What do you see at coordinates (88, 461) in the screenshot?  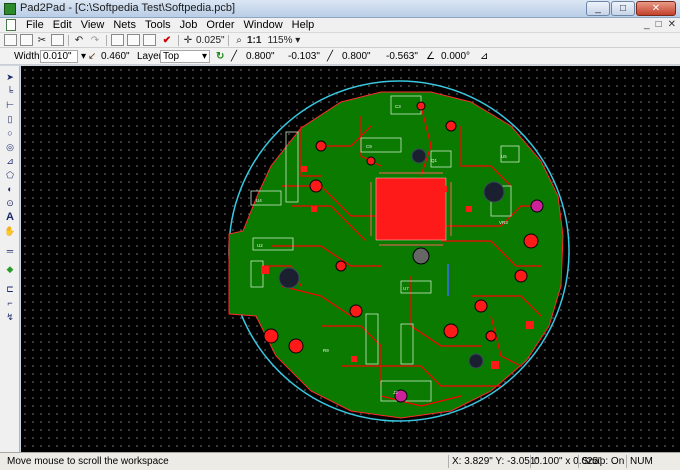 I see `status-message: Move mouse to scroll the workspace` at bounding box center [88, 461].